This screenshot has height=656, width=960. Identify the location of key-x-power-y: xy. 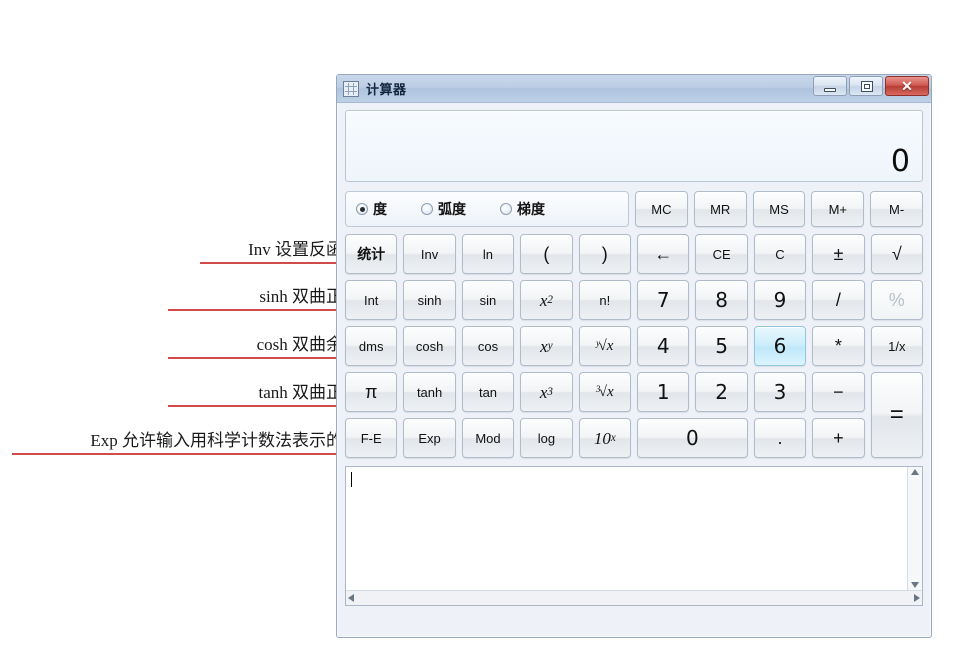
(546, 346).